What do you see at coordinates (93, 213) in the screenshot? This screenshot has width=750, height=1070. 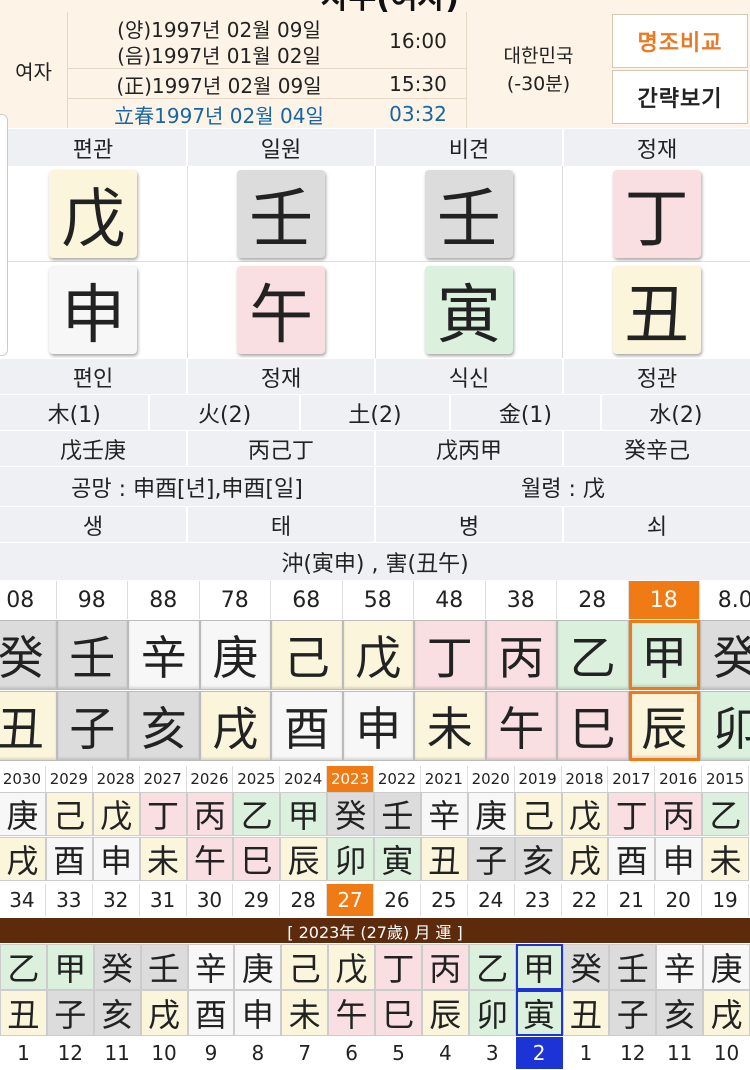 I see `stem-glyph: 戊` at bounding box center [93, 213].